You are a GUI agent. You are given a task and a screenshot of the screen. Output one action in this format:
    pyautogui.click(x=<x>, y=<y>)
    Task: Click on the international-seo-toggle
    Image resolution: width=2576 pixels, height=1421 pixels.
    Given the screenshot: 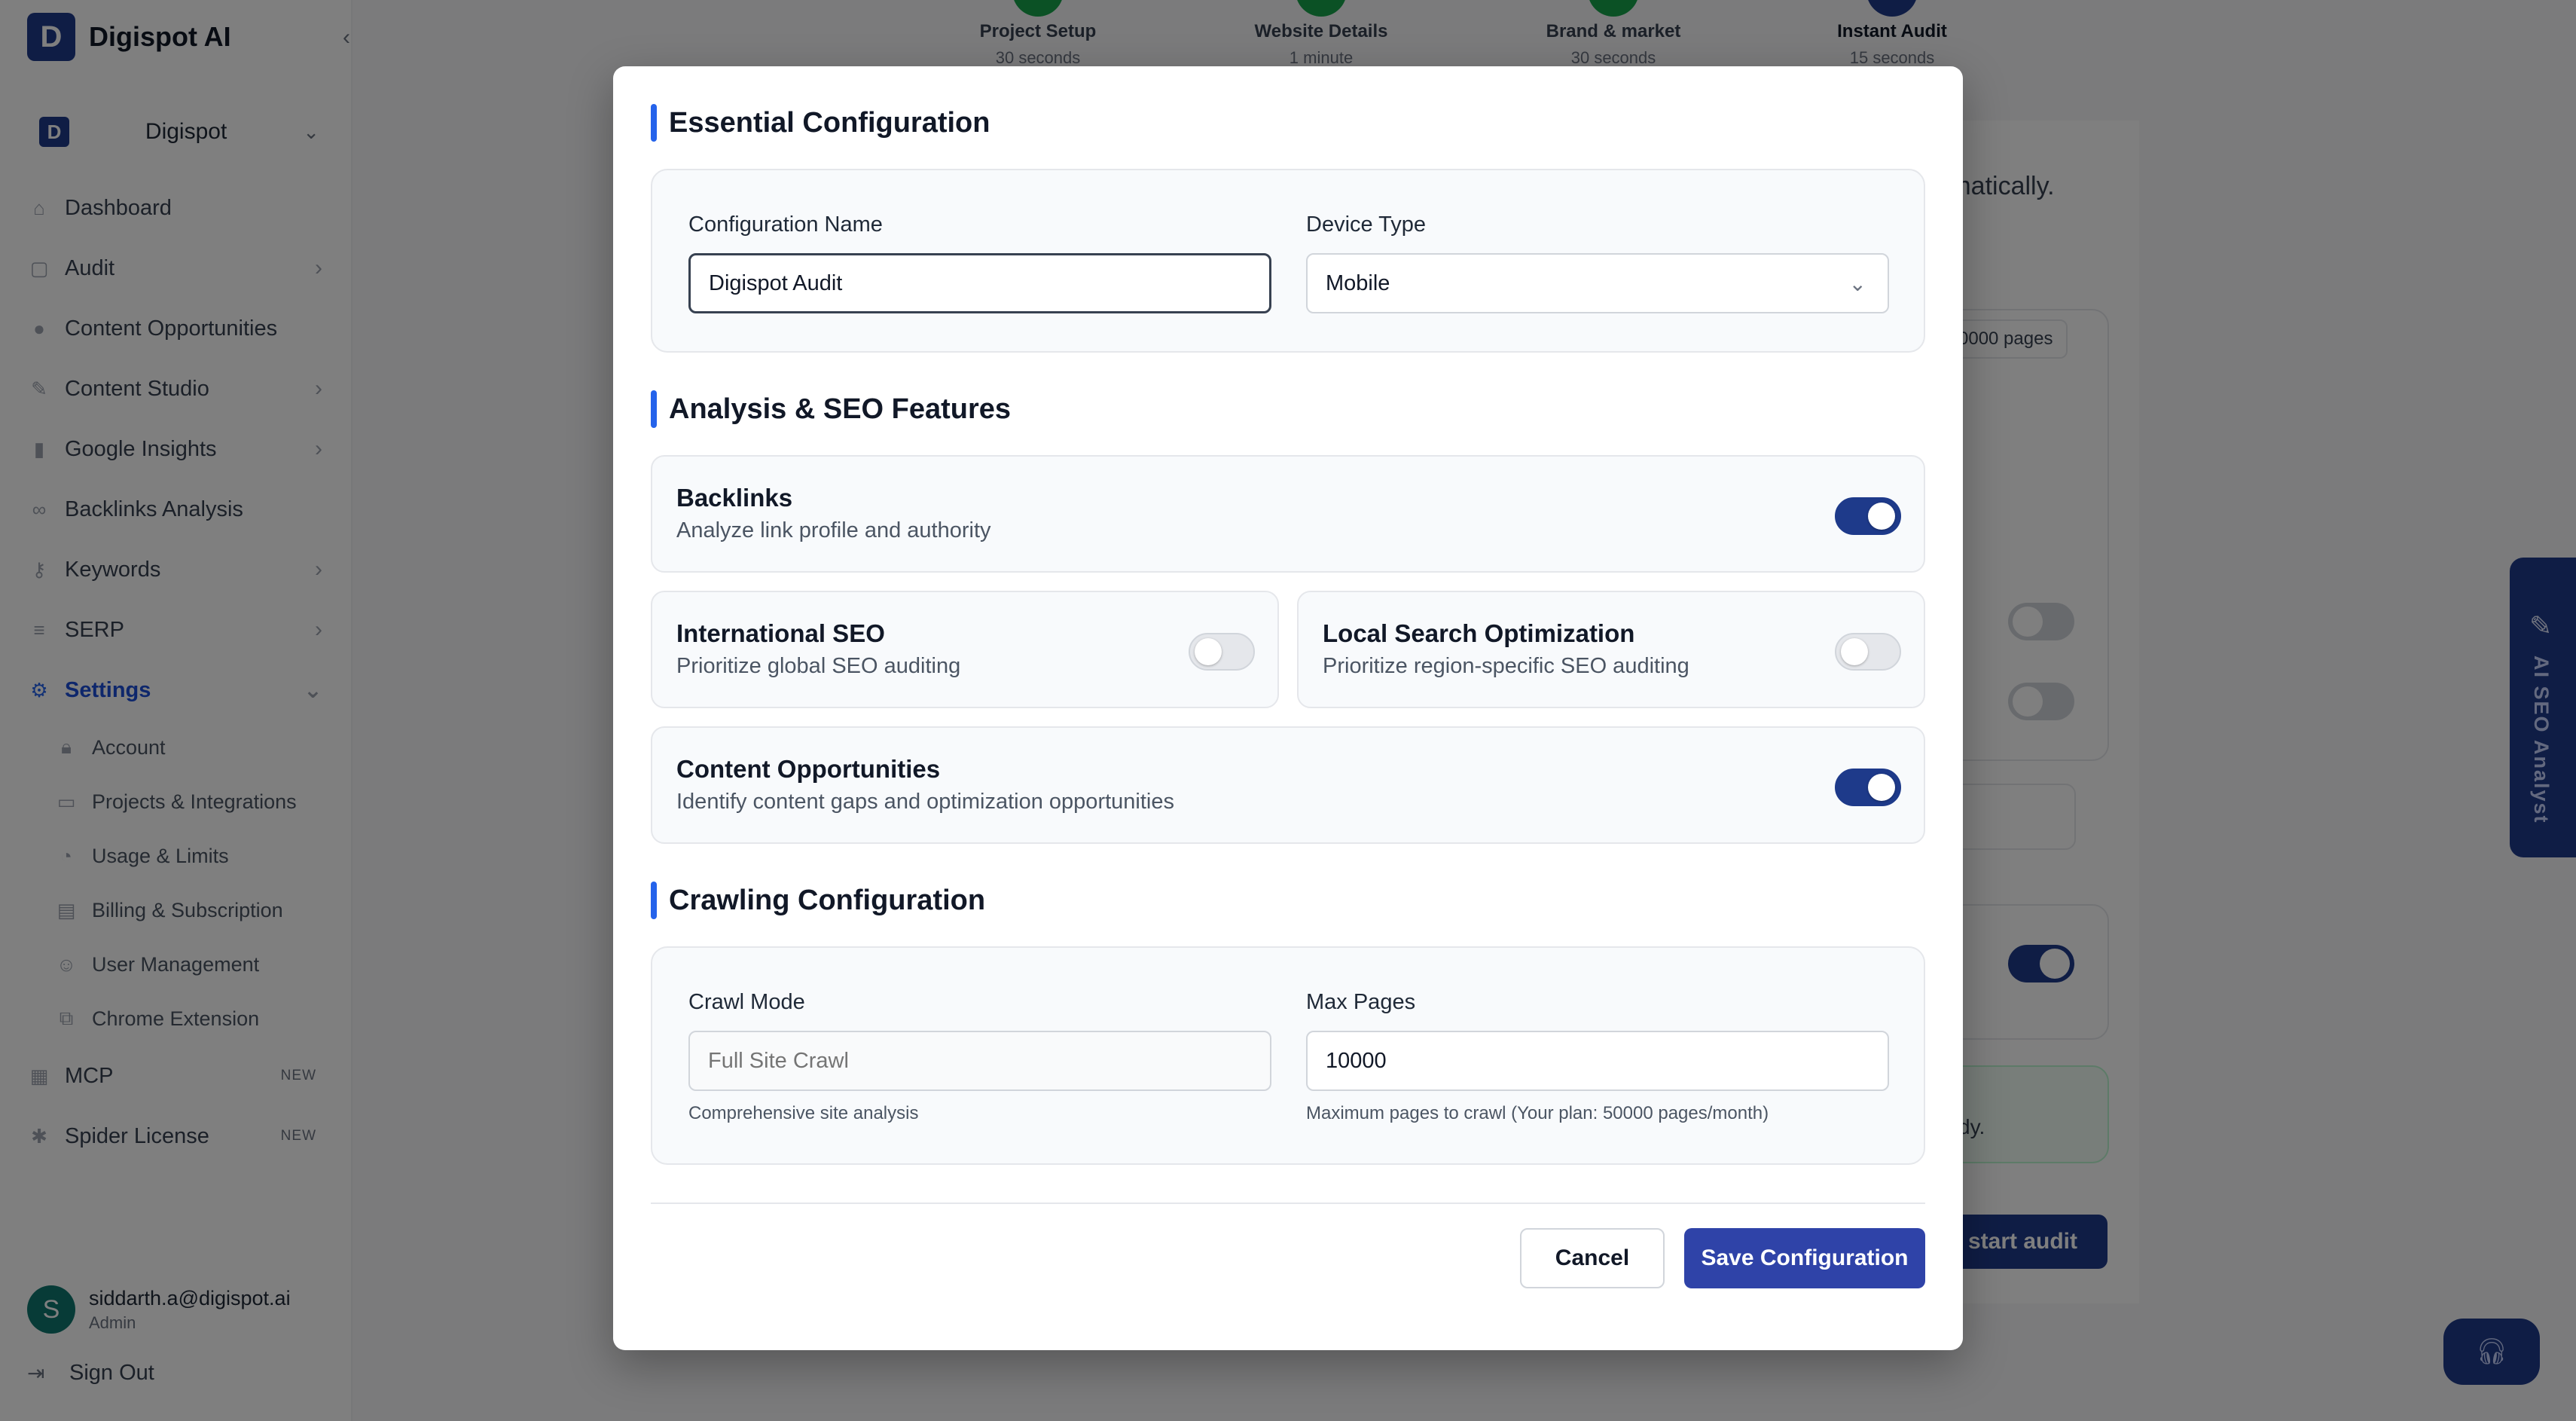 What is the action you would take?
    pyautogui.click(x=1222, y=652)
    